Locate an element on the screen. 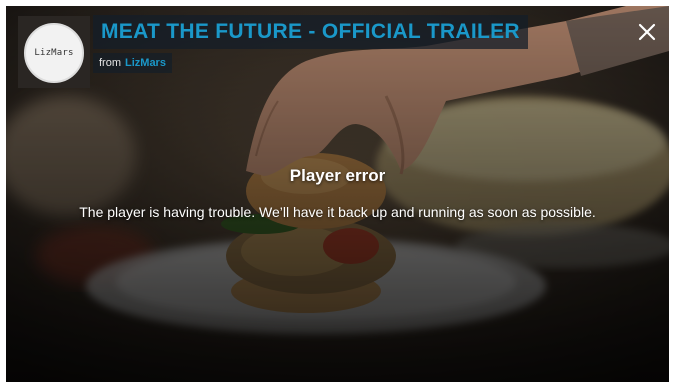 Image resolution: width=675 pixels, height=382 pixels. channel-logo: LizMars is located at coordinates (54, 53).